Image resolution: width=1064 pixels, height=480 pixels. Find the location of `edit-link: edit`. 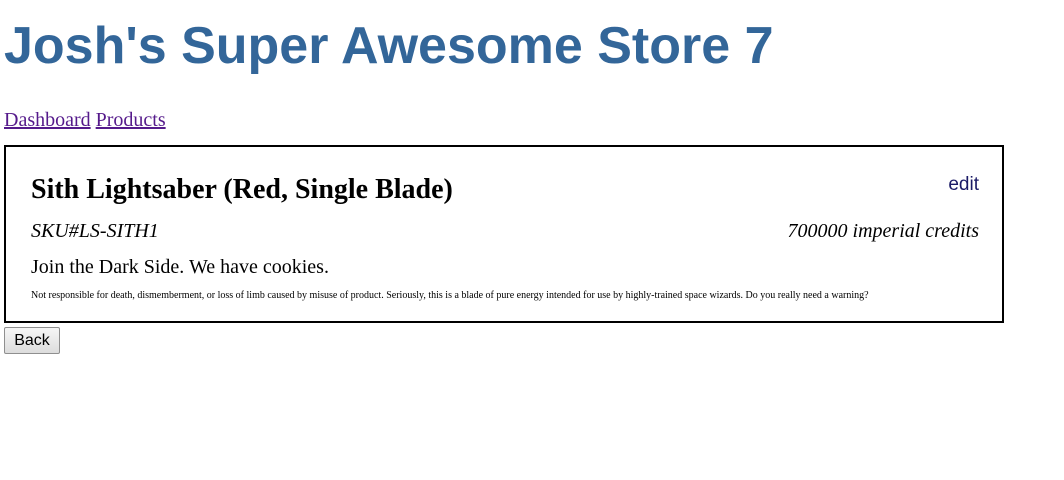

edit-link: edit is located at coordinates (963, 185).